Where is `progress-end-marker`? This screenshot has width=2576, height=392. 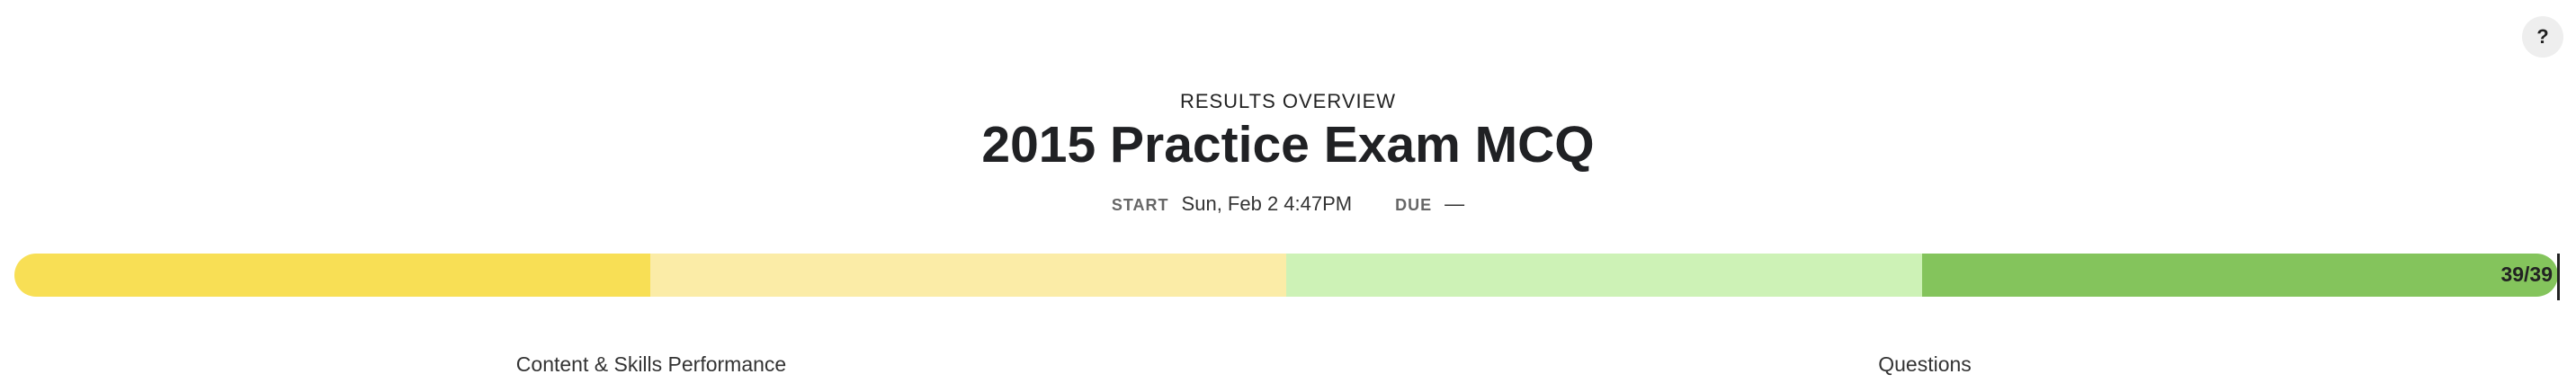
progress-end-marker is located at coordinates (2558, 277).